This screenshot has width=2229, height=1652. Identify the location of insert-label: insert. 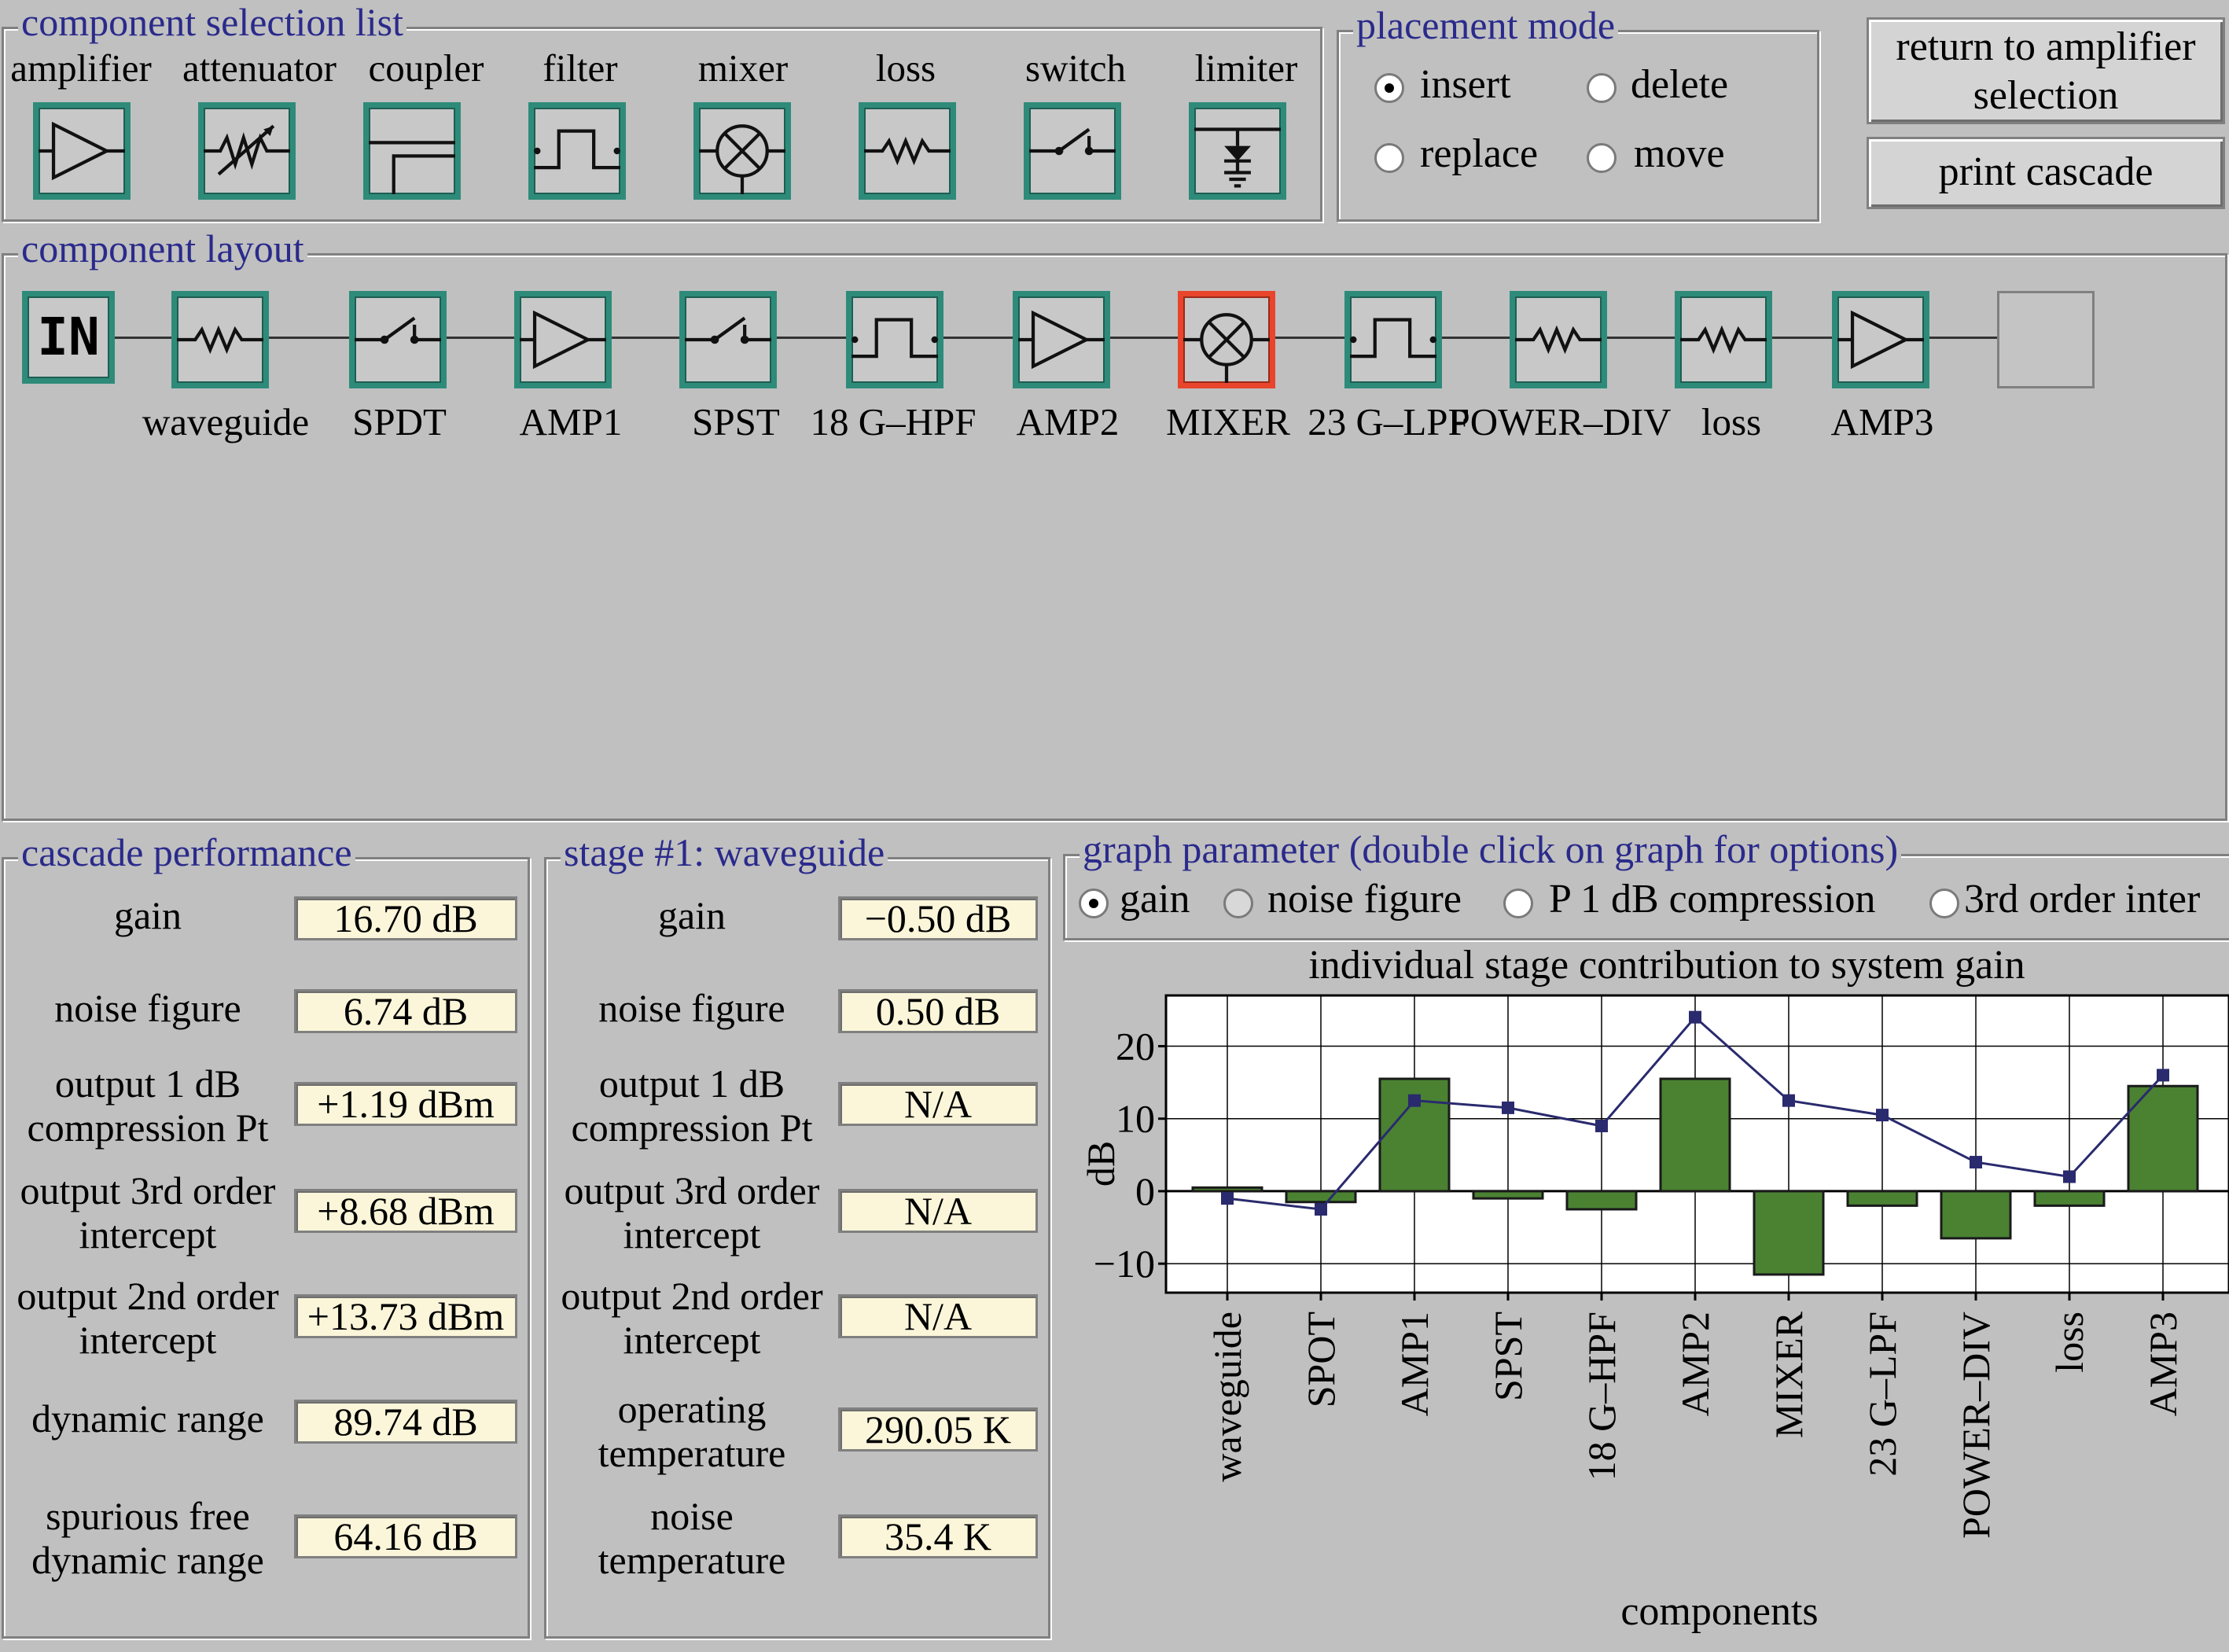
(1465, 84).